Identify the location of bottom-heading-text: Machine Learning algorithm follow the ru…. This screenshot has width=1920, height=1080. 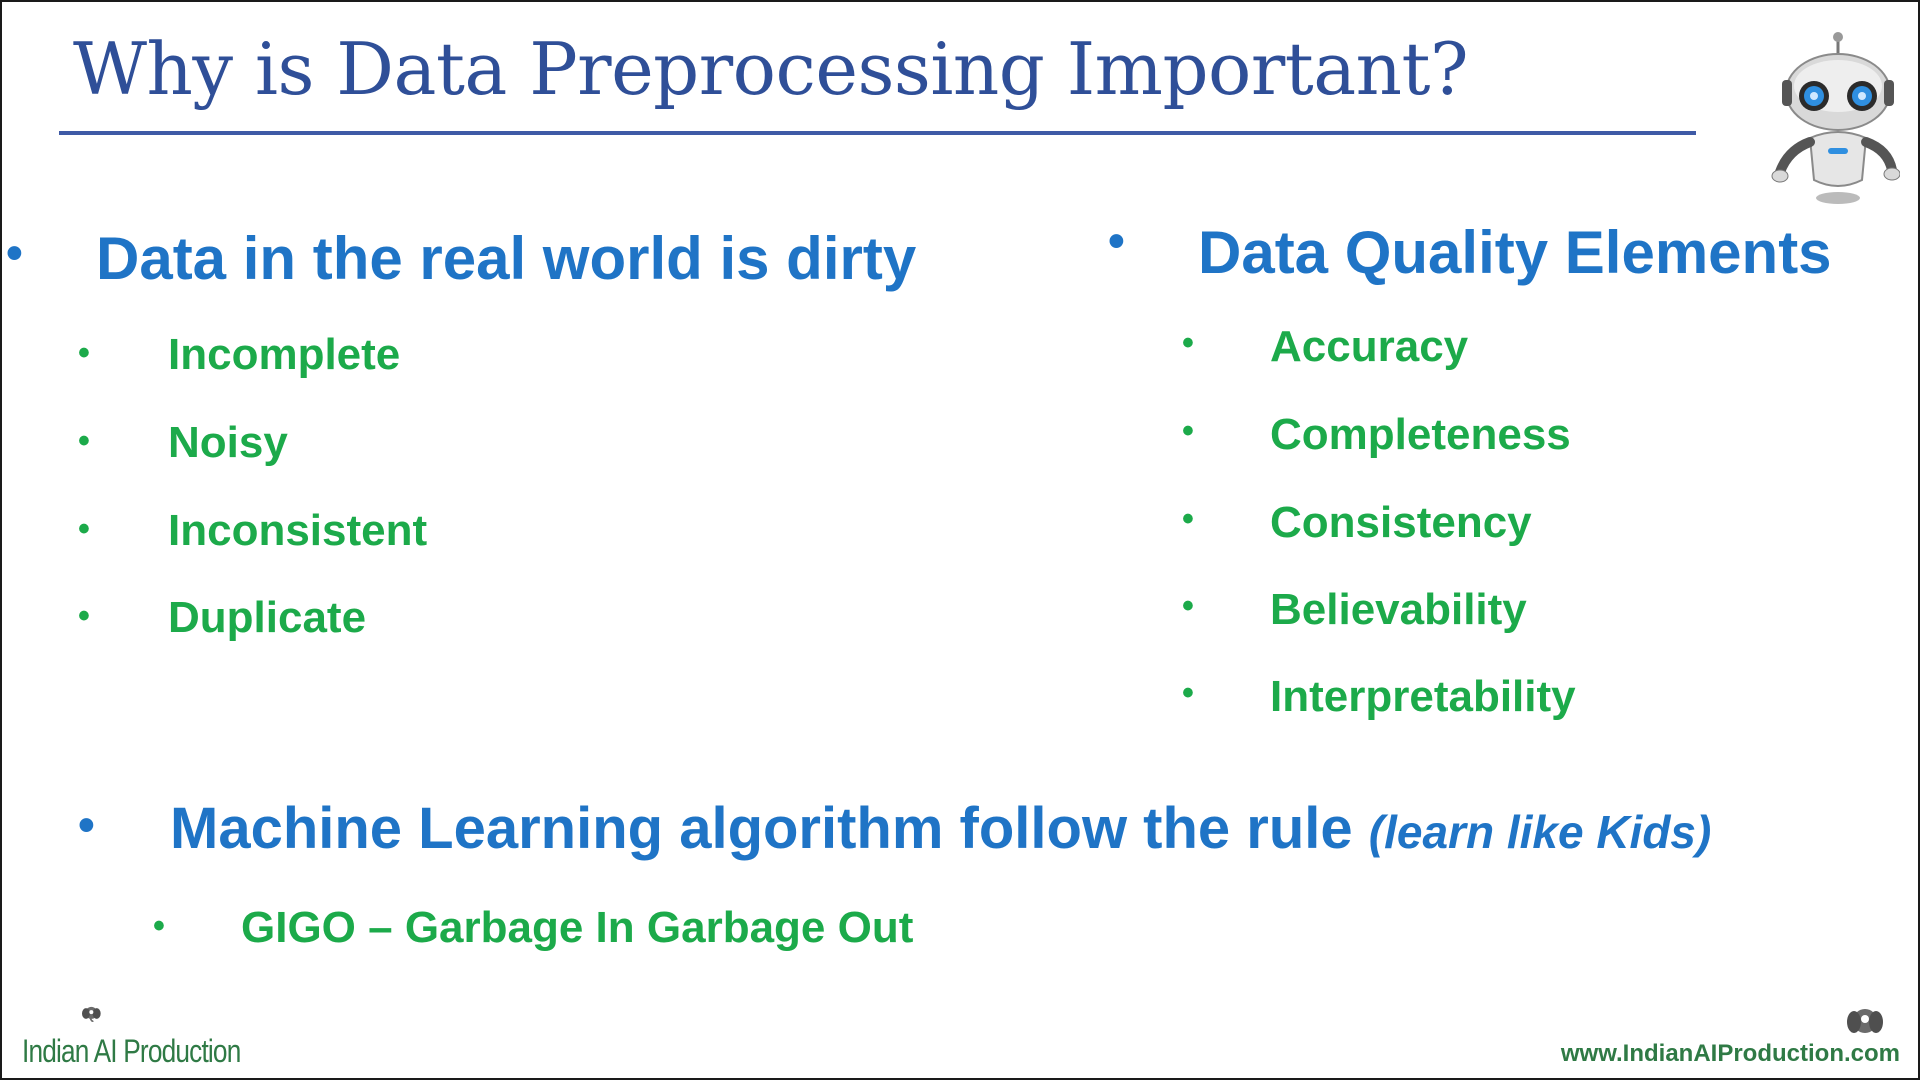
(761, 828).